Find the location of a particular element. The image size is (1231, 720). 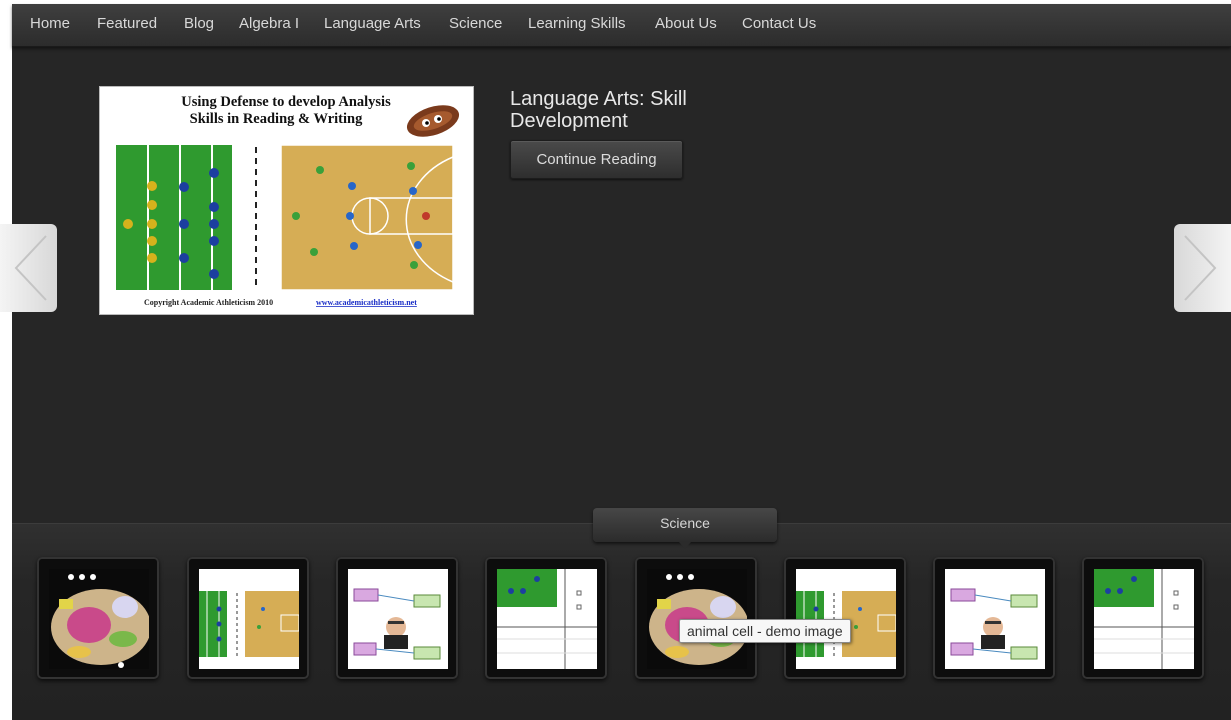

image-link: www.academicathleticism.net is located at coordinates (366, 302).